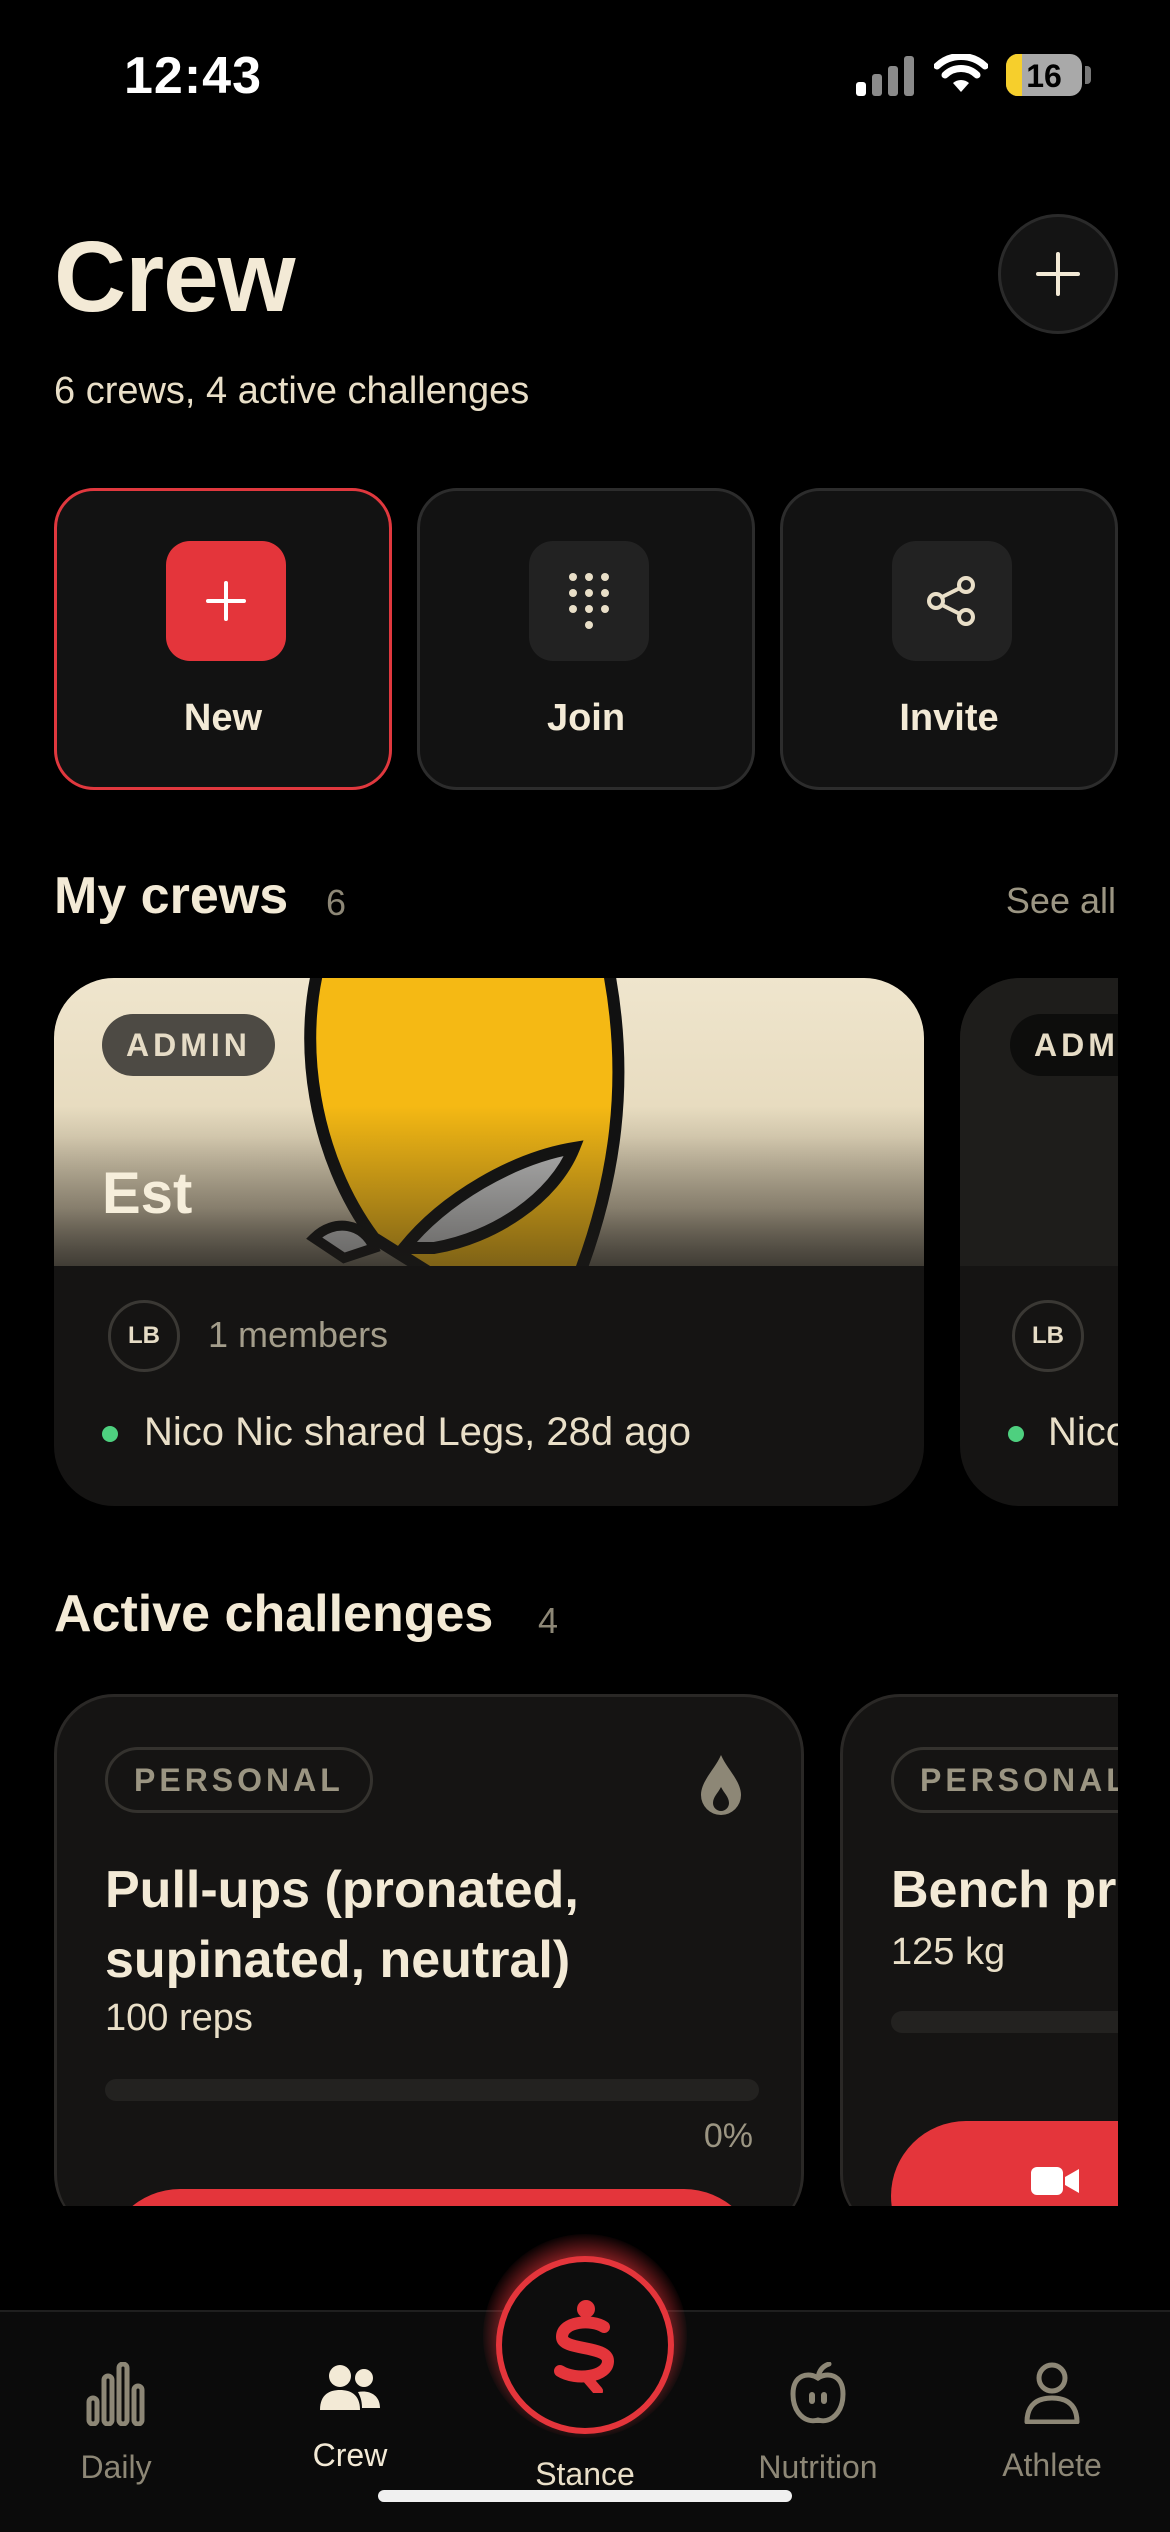 The width and height of the screenshot is (1170, 2532). Describe the element at coordinates (548, 1620) in the screenshot. I see `active-challenges-count: 4` at that location.